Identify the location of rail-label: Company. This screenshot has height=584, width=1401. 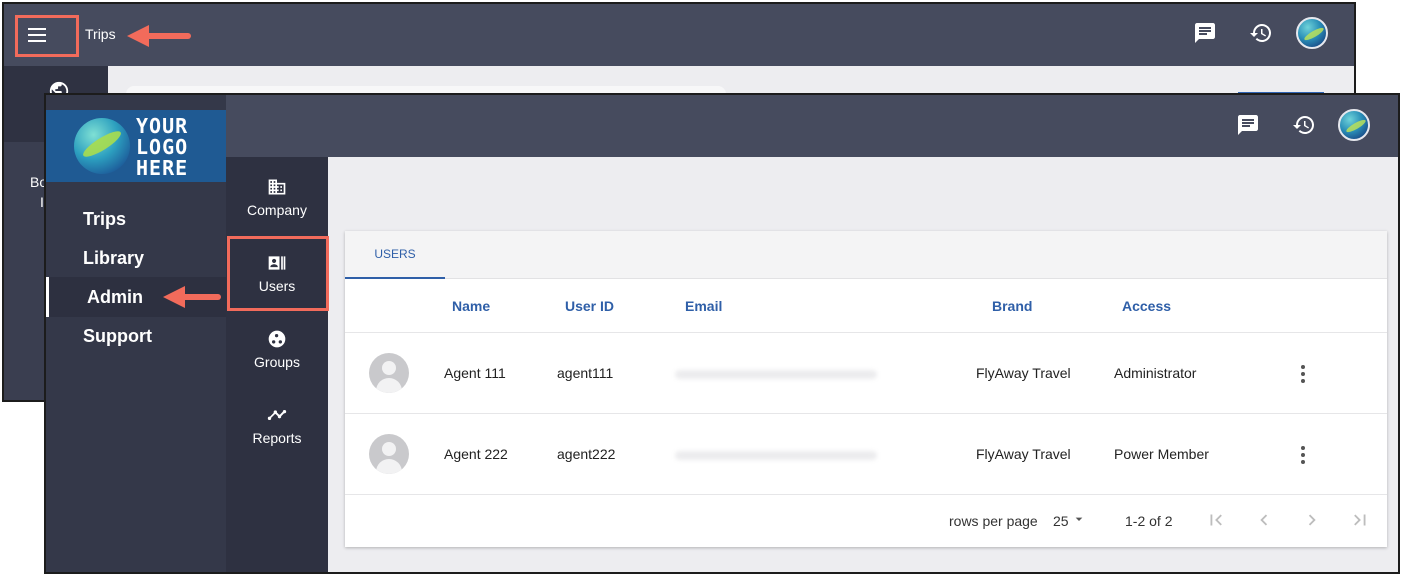
(277, 210).